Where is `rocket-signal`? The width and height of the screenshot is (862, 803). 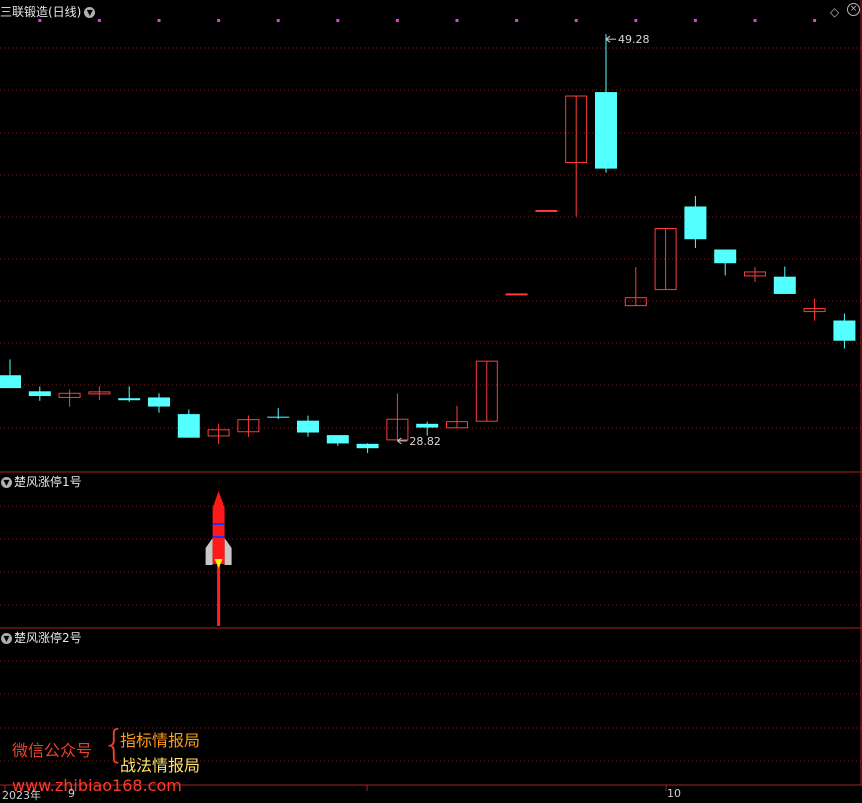 rocket-signal is located at coordinates (218, 558).